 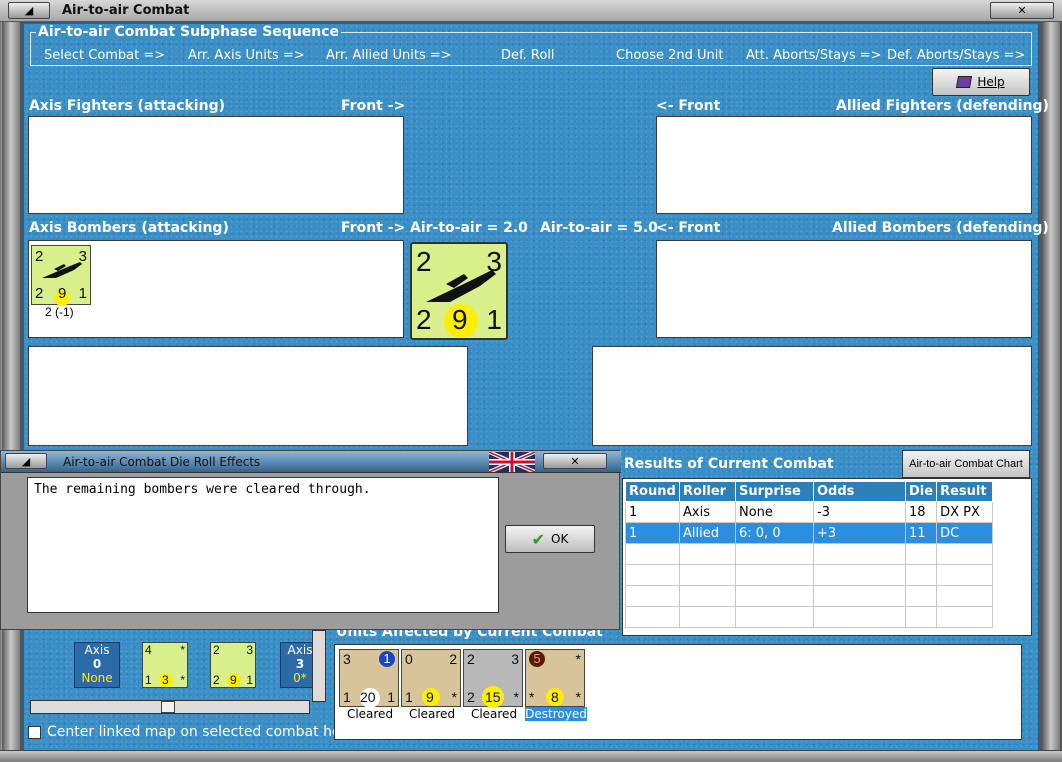 I want to click on selected-unit-counter: 2 3 2 9 1, so click(x=459, y=291).